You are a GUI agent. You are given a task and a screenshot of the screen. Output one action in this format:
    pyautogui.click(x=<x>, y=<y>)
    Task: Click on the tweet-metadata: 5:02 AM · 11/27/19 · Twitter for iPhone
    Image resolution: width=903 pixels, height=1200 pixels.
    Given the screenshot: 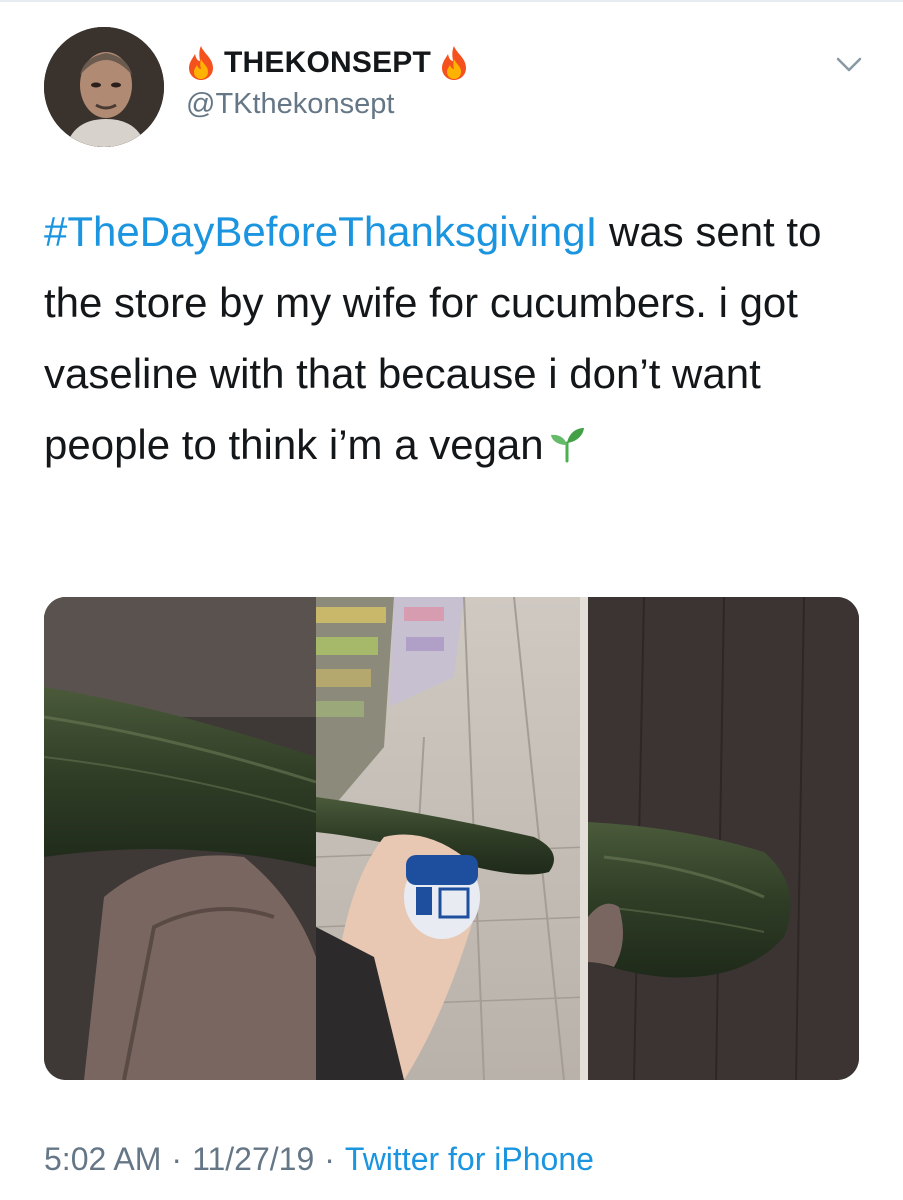 What is the action you would take?
    pyautogui.click(x=319, y=1159)
    